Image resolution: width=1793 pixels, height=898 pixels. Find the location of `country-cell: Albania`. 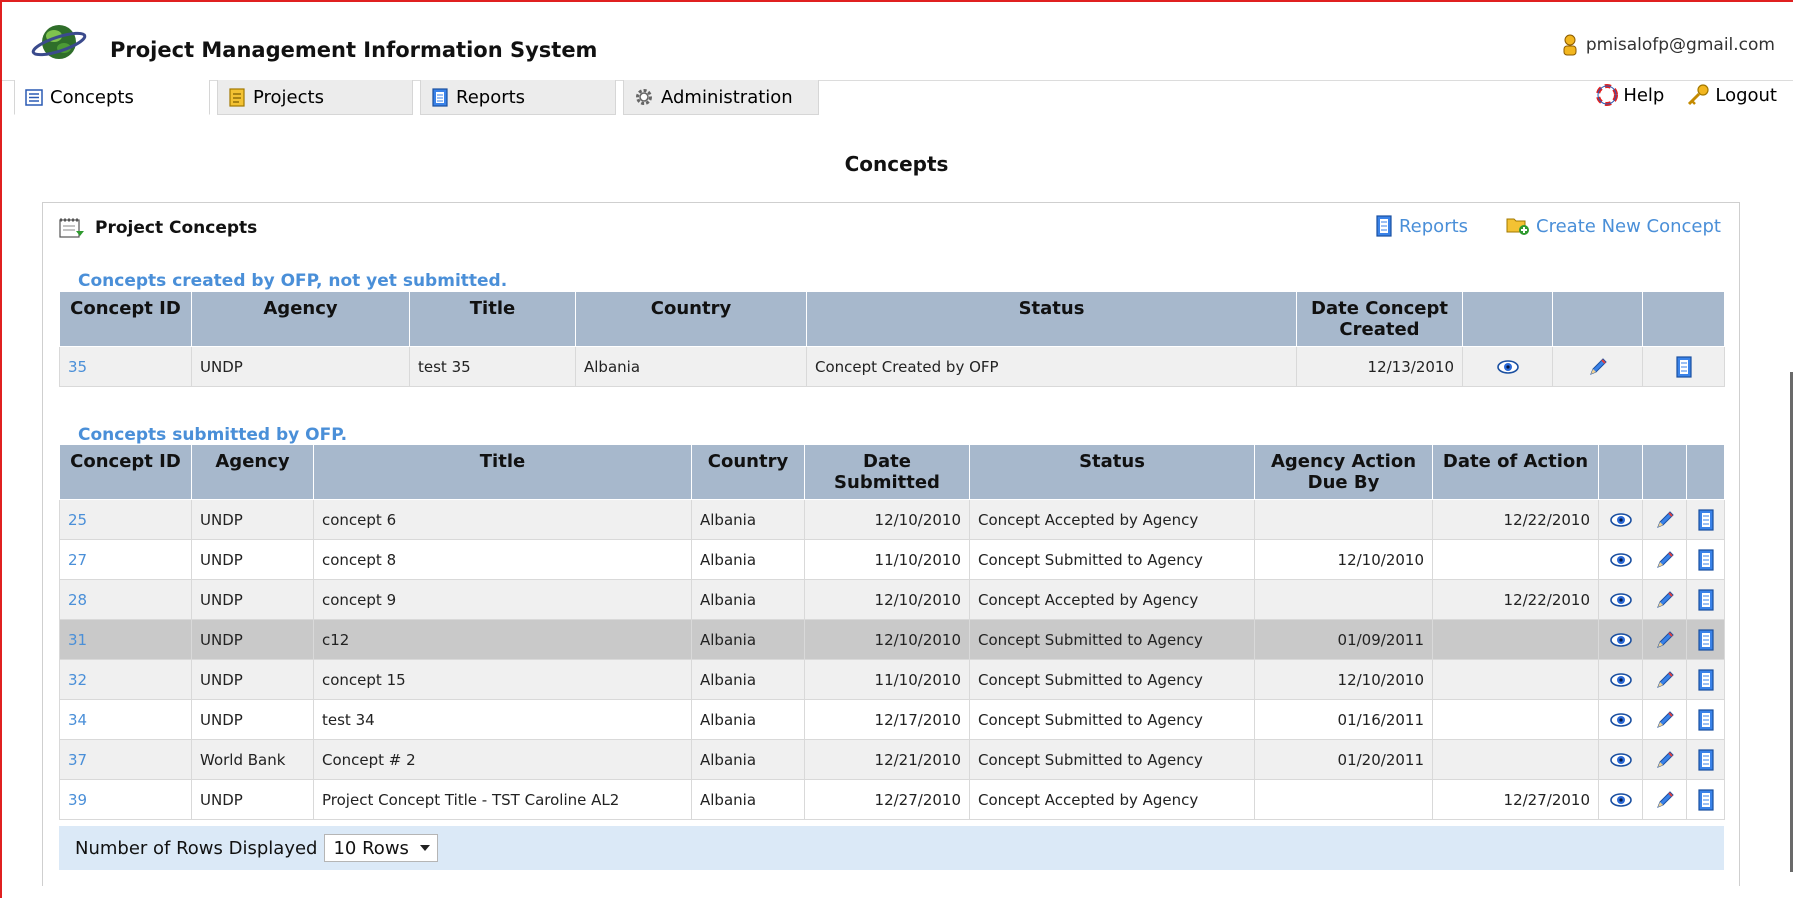

country-cell: Albania is located at coordinates (748, 759).